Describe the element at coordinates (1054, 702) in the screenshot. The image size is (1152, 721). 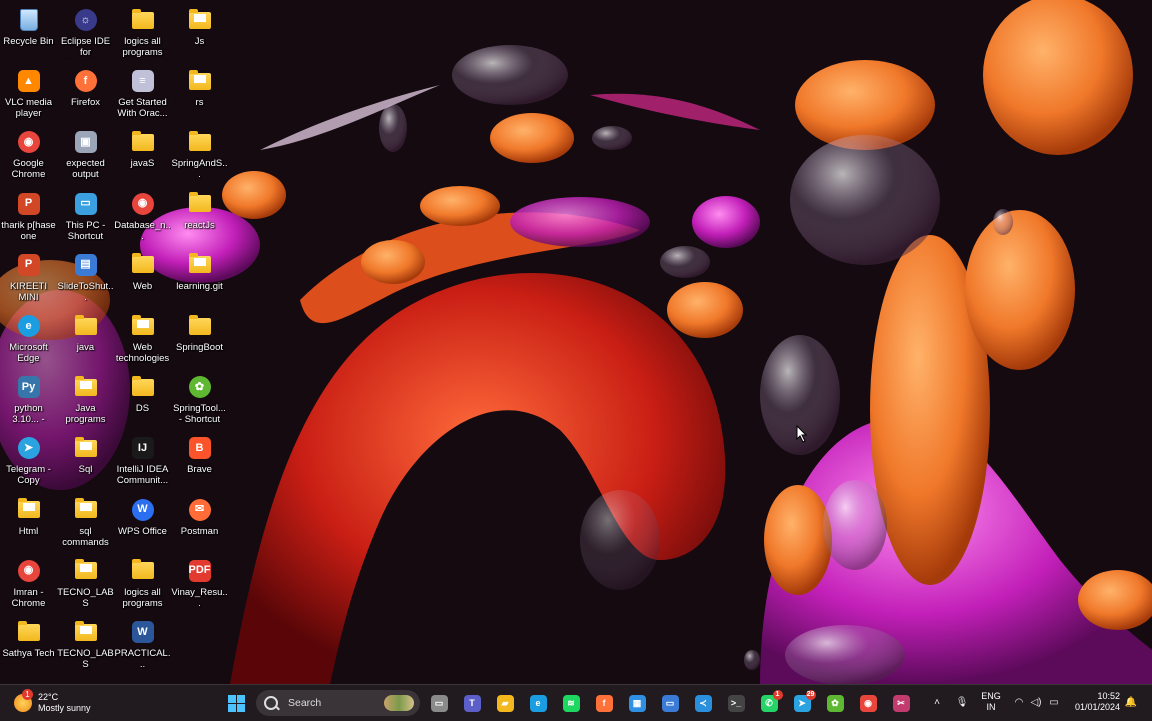
I see `battery-icon: ▭` at that location.